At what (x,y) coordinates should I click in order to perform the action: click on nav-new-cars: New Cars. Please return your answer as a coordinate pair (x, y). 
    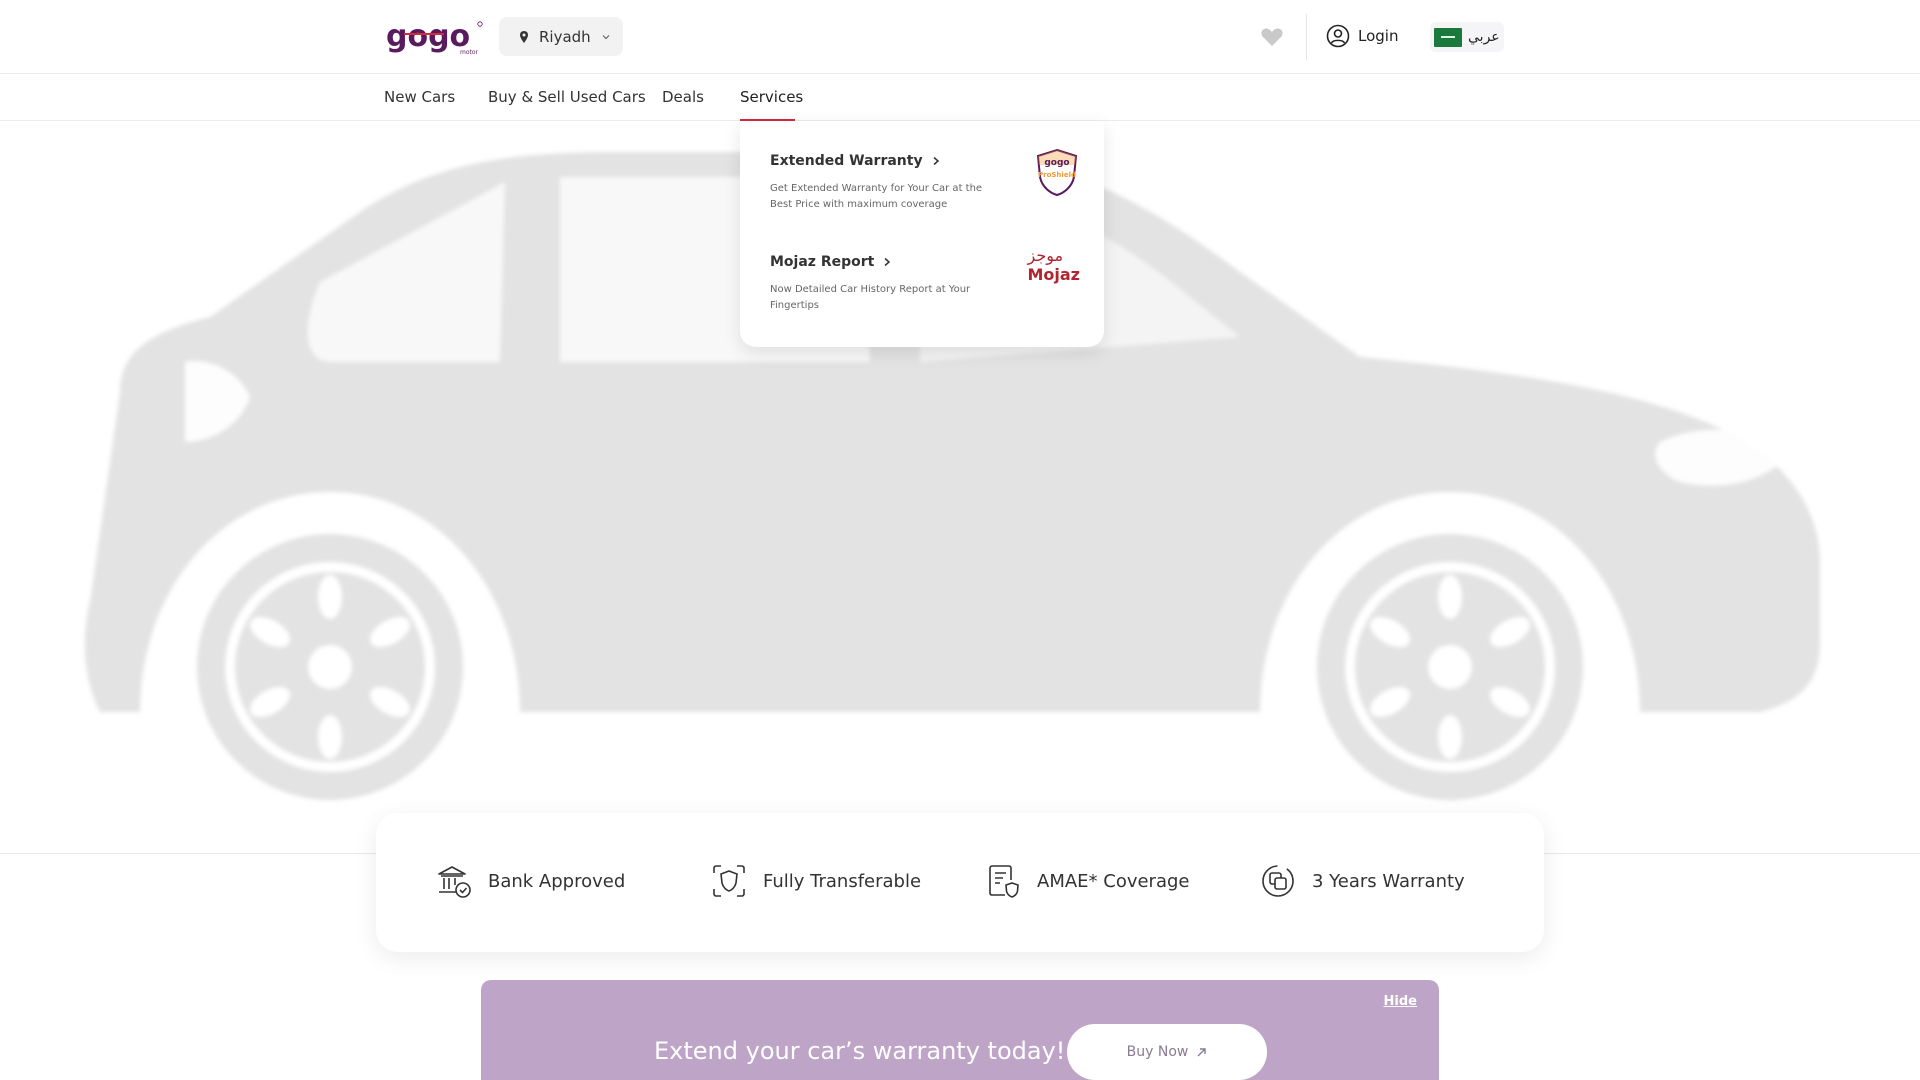
    Looking at the image, I should click on (419, 97).